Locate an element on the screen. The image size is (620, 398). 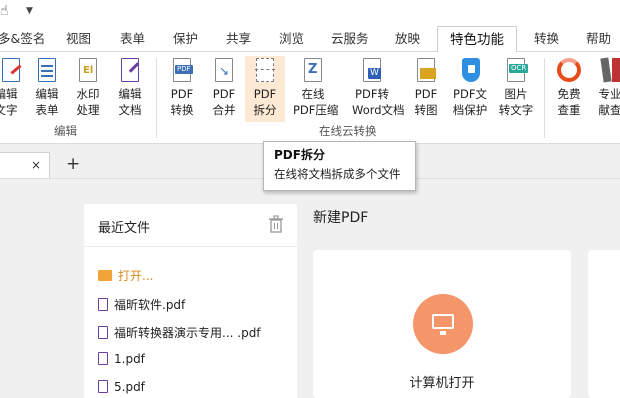
group-label-edit: 编辑 is located at coordinates (65, 131).